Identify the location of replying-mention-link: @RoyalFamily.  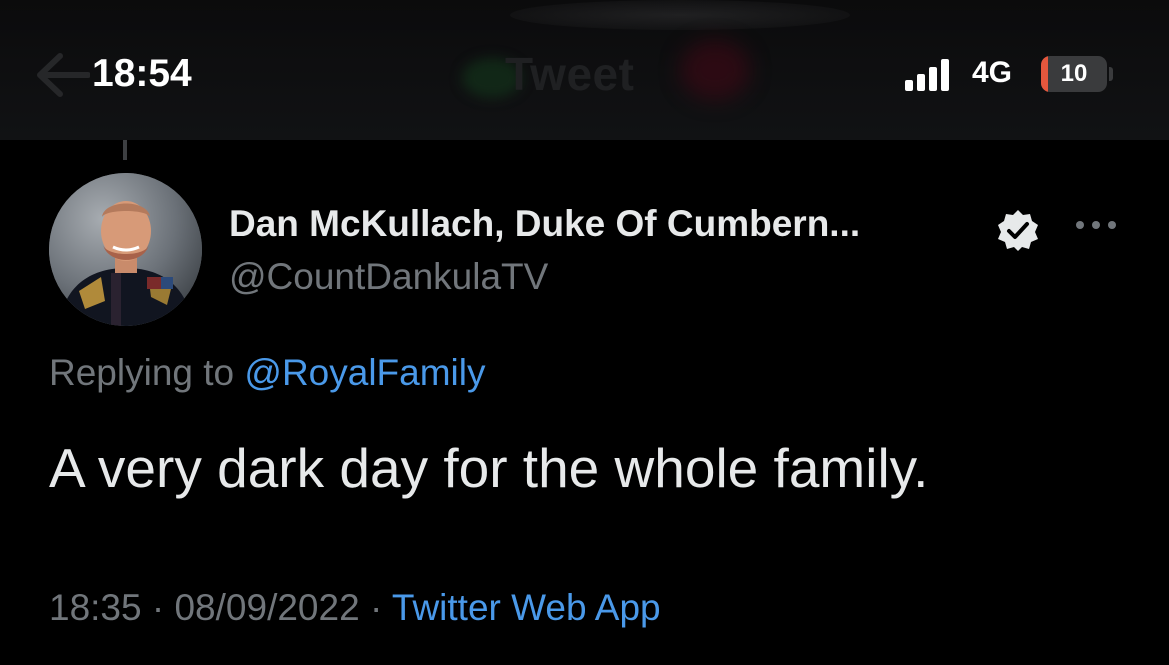
(364, 372).